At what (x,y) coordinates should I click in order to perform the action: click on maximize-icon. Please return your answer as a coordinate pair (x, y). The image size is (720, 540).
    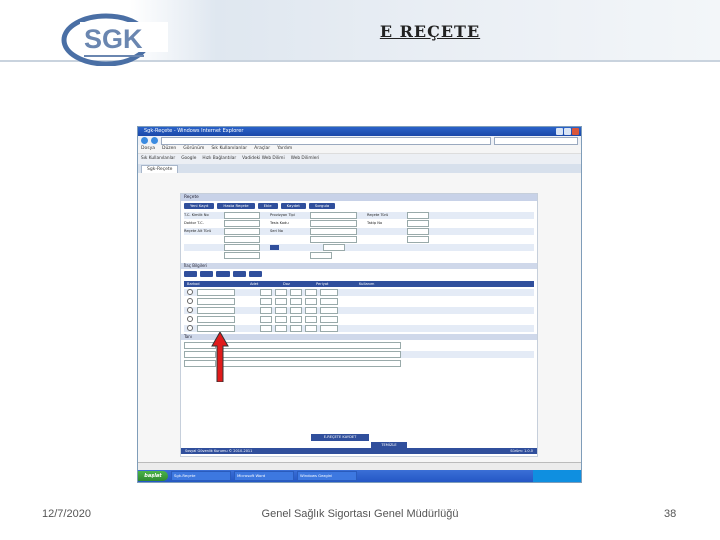
    Looking at the image, I should click on (567, 131).